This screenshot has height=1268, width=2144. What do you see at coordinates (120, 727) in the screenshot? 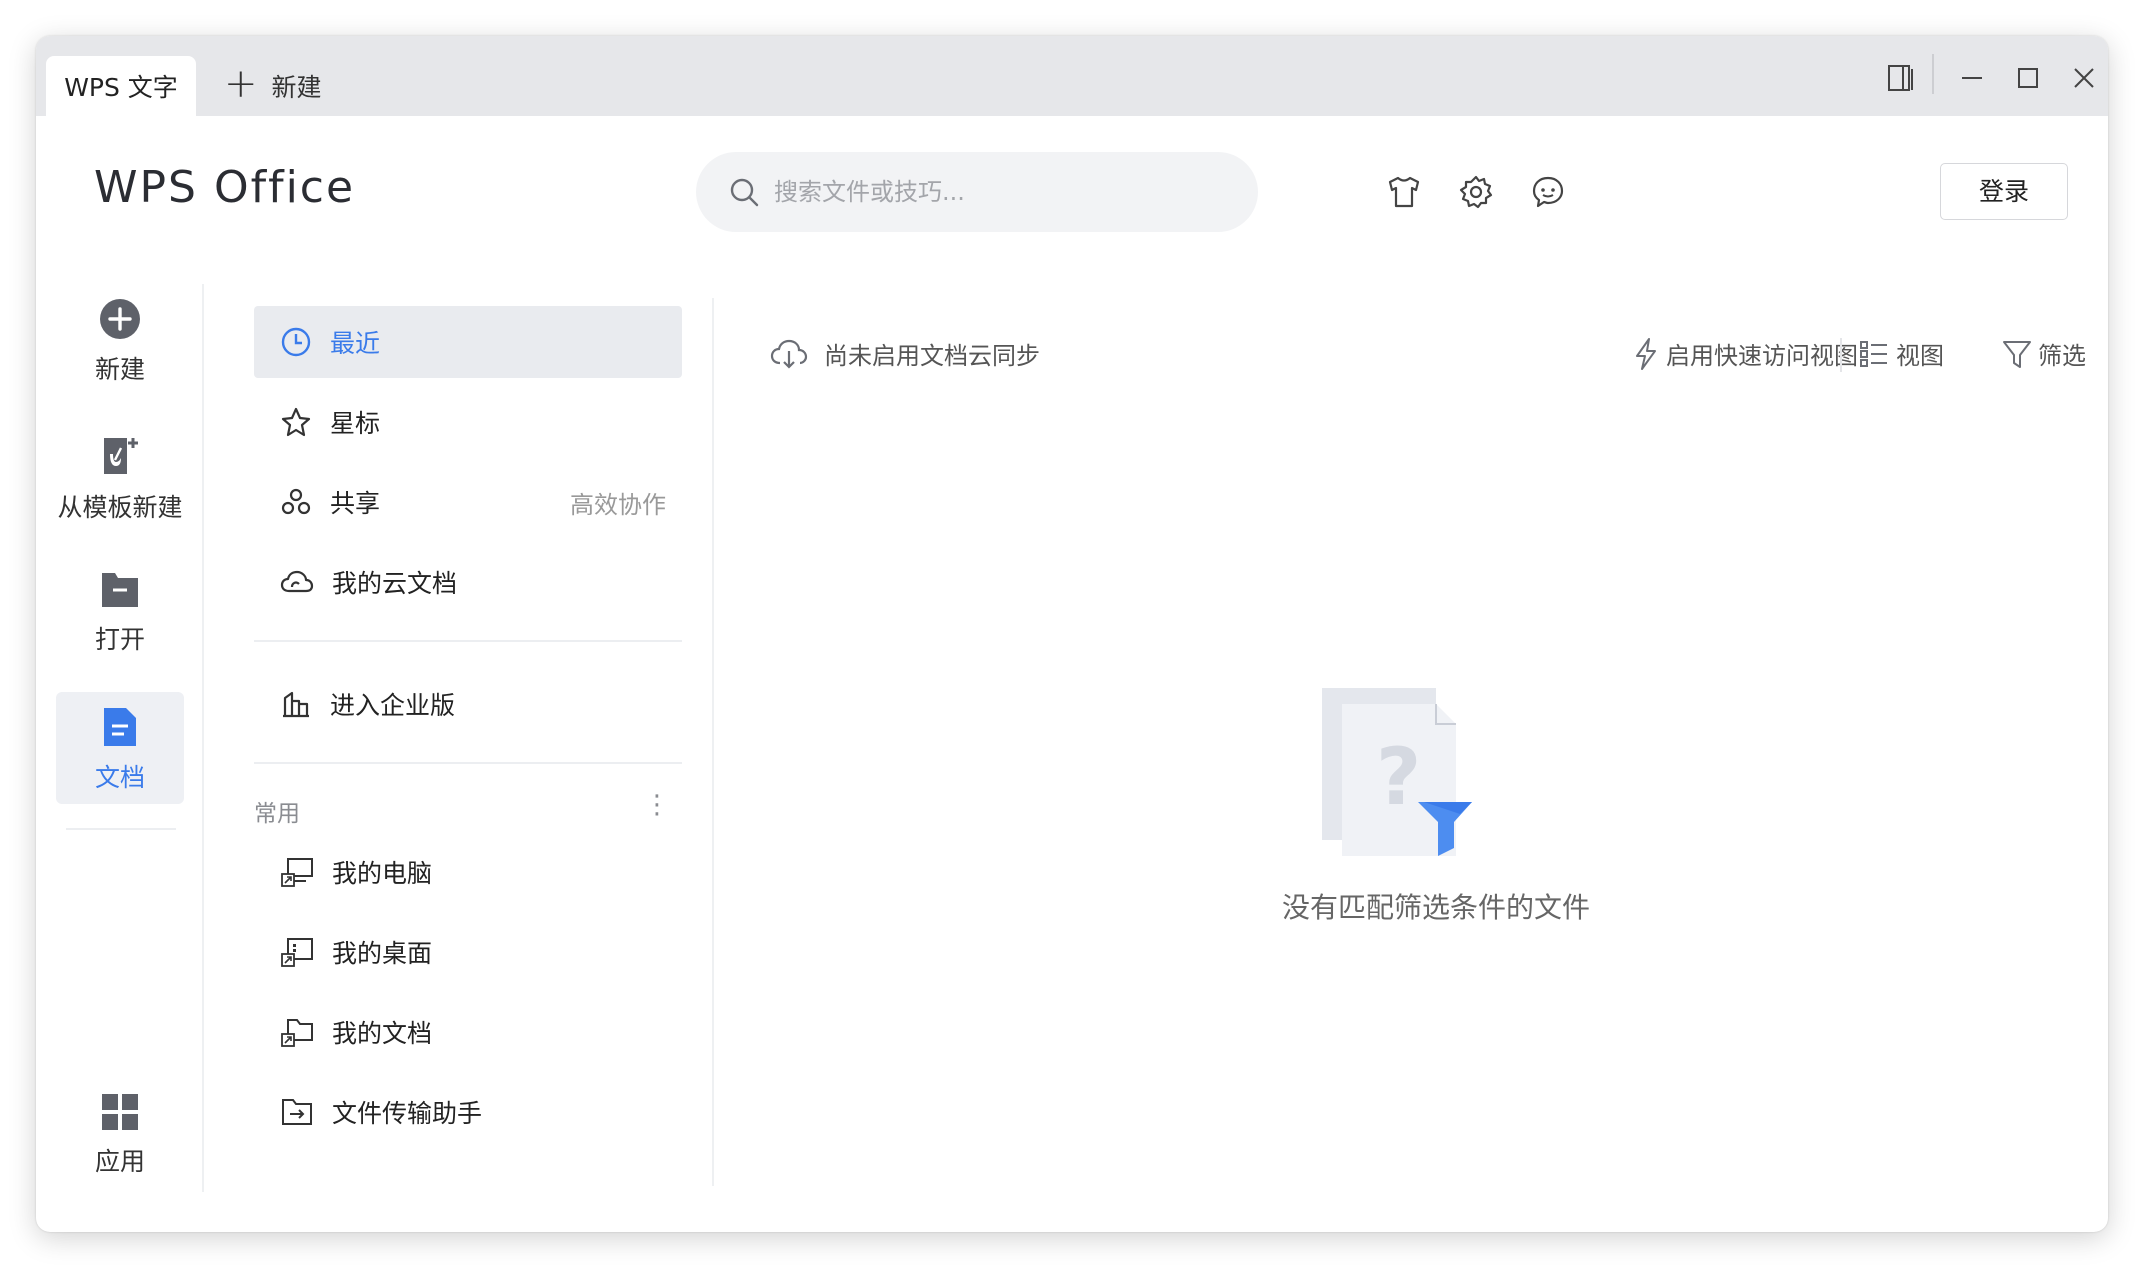
I see `document-icon` at bounding box center [120, 727].